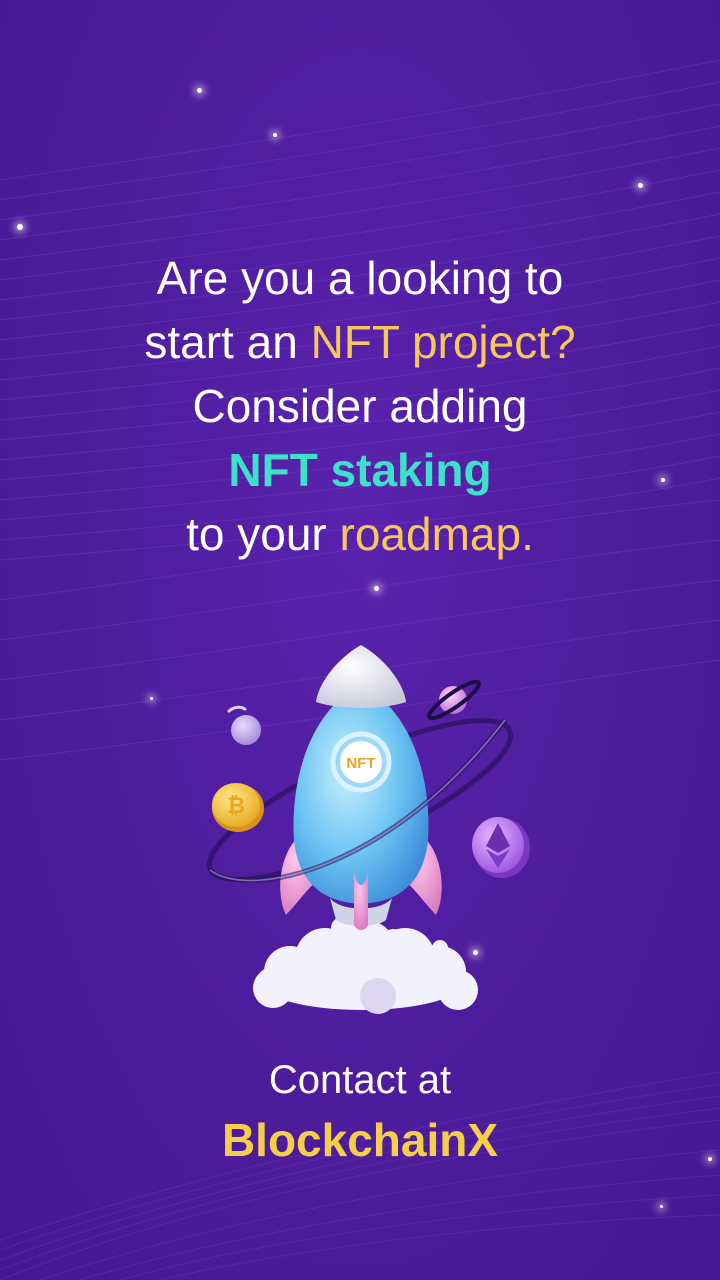 The width and height of the screenshot is (720, 1280). I want to click on headline-line-2: start an NFT project?, so click(360, 342).